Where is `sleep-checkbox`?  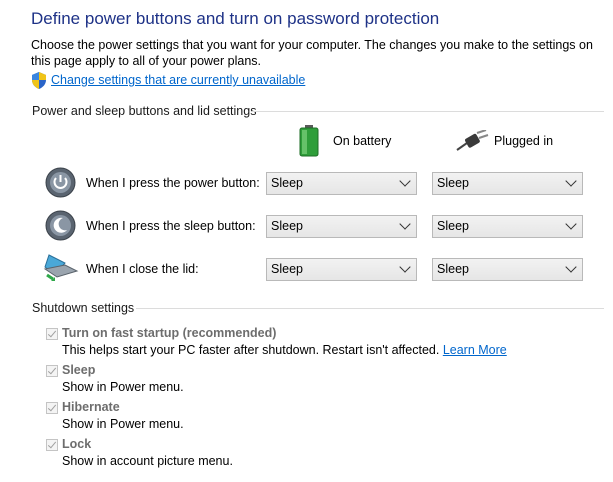
sleep-checkbox is located at coordinates (52, 371).